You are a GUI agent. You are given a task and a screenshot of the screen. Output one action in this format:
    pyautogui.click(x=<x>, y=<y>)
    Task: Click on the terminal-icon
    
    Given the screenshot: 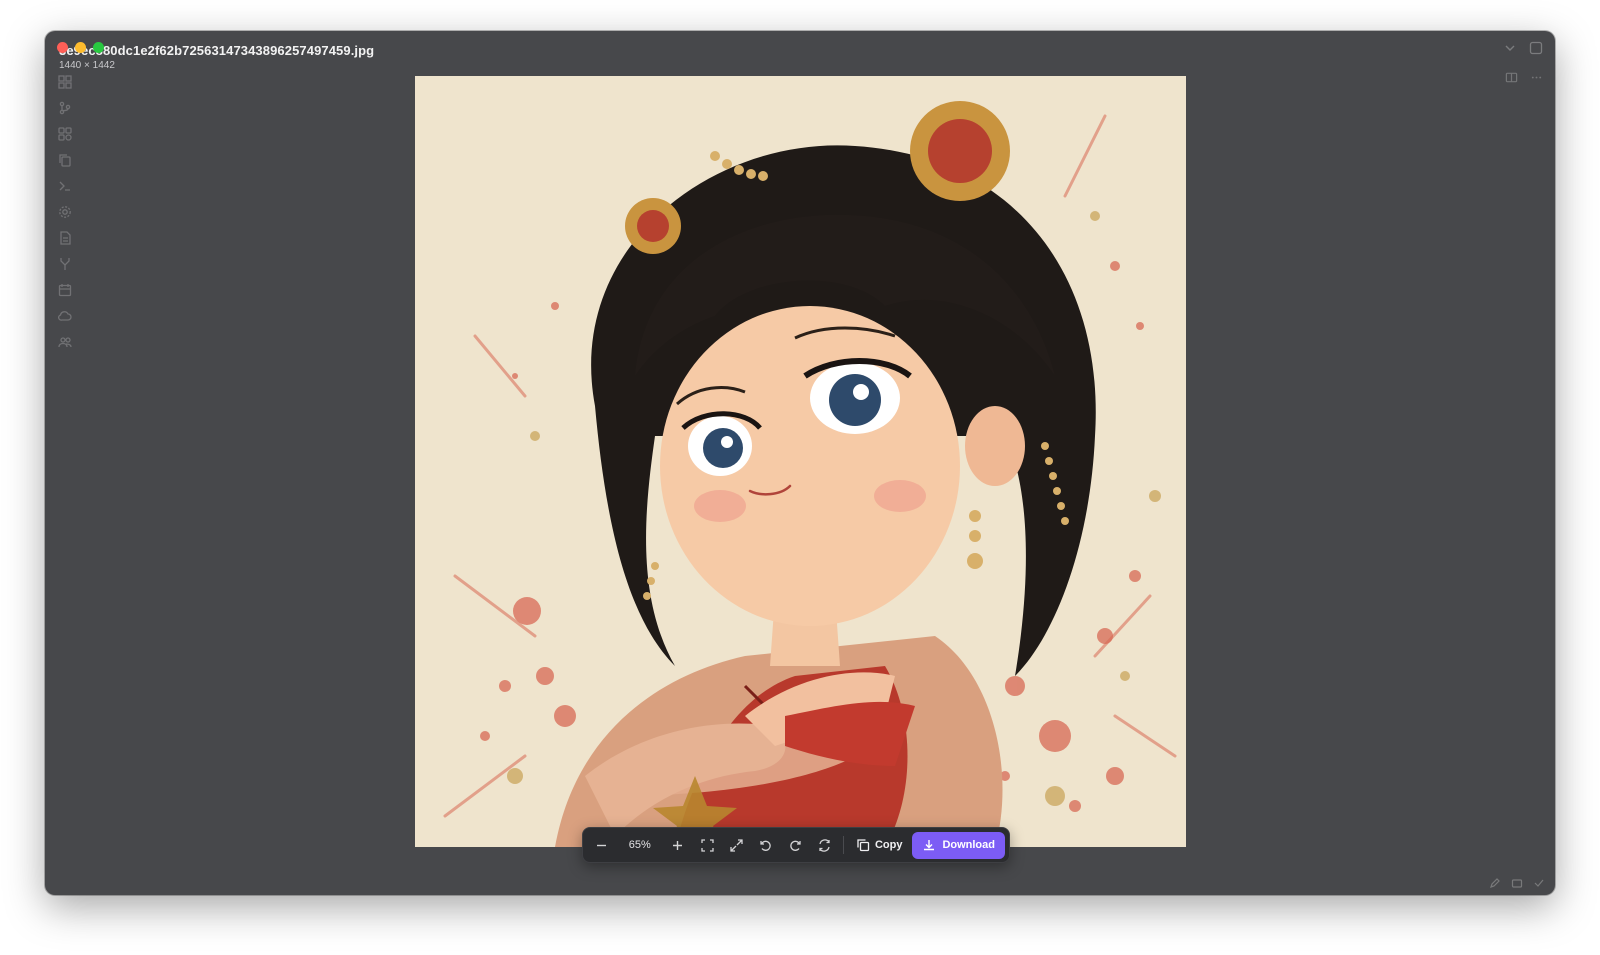 What is the action you would take?
    pyautogui.click(x=65, y=186)
    